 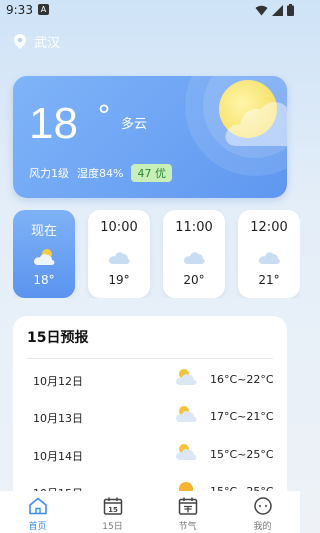 What do you see at coordinates (58, 456) in the screenshot?
I see `forecast-date: 10月14日` at bounding box center [58, 456].